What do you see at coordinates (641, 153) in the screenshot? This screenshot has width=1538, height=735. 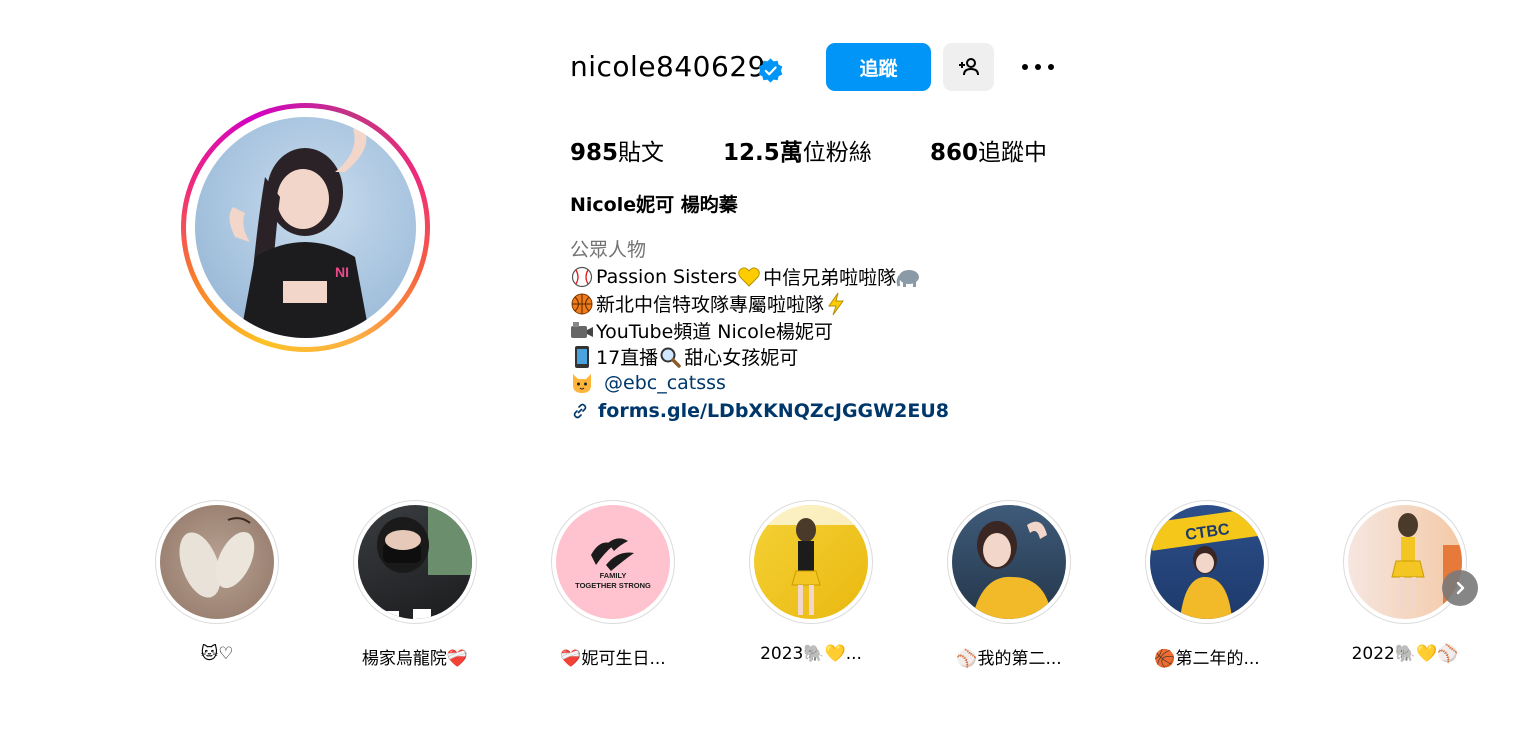 I see `posts-label: 貼文` at bounding box center [641, 153].